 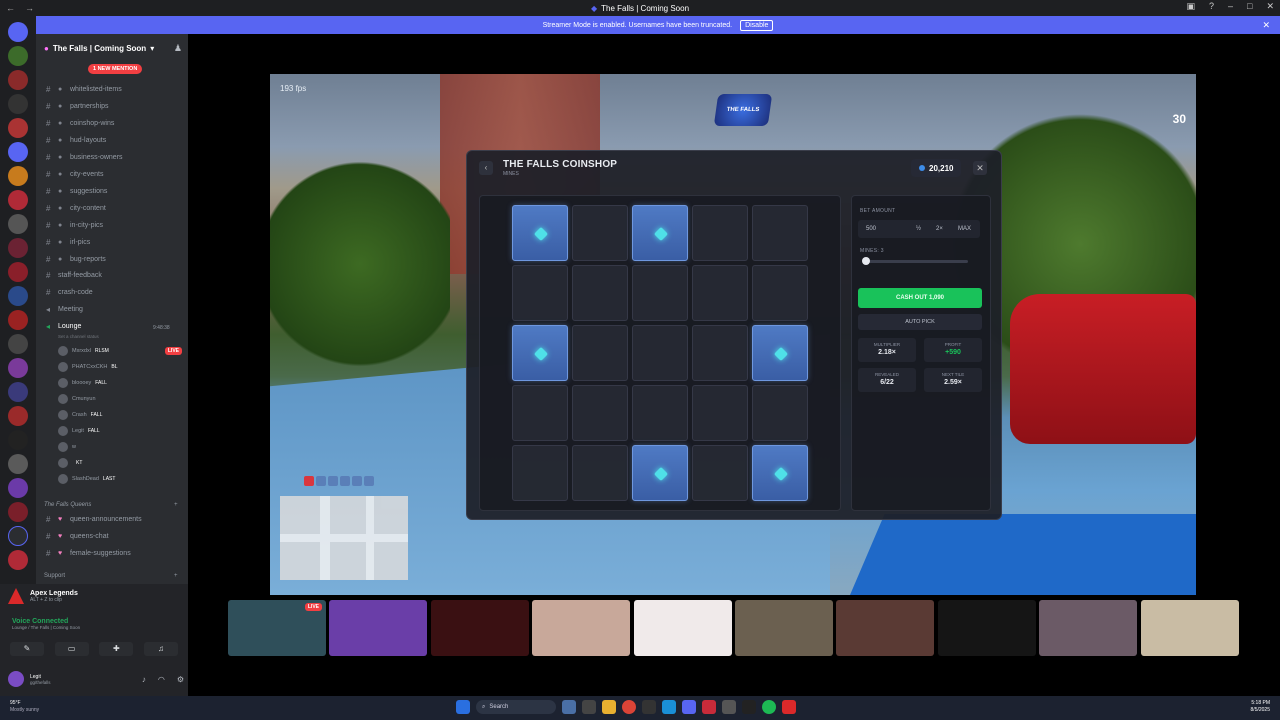 What do you see at coordinates (112, 48) in the screenshot?
I see `server-header: ● The Falls | Coming Soon ▾ ♟` at bounding box center [112, 48].